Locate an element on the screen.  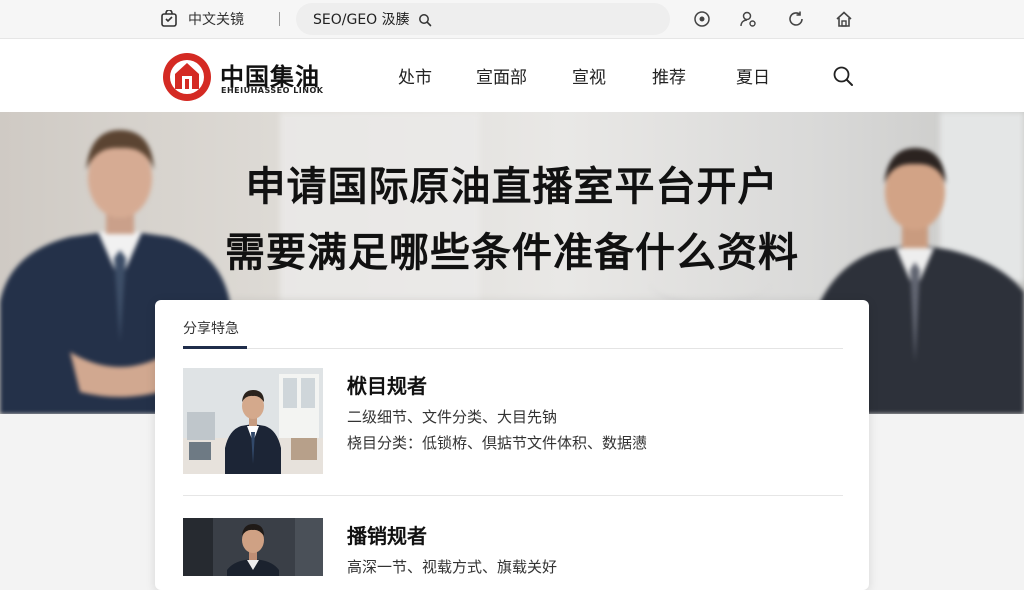
nav-item-2: 宣面部 is located at coordinates (501, 75).